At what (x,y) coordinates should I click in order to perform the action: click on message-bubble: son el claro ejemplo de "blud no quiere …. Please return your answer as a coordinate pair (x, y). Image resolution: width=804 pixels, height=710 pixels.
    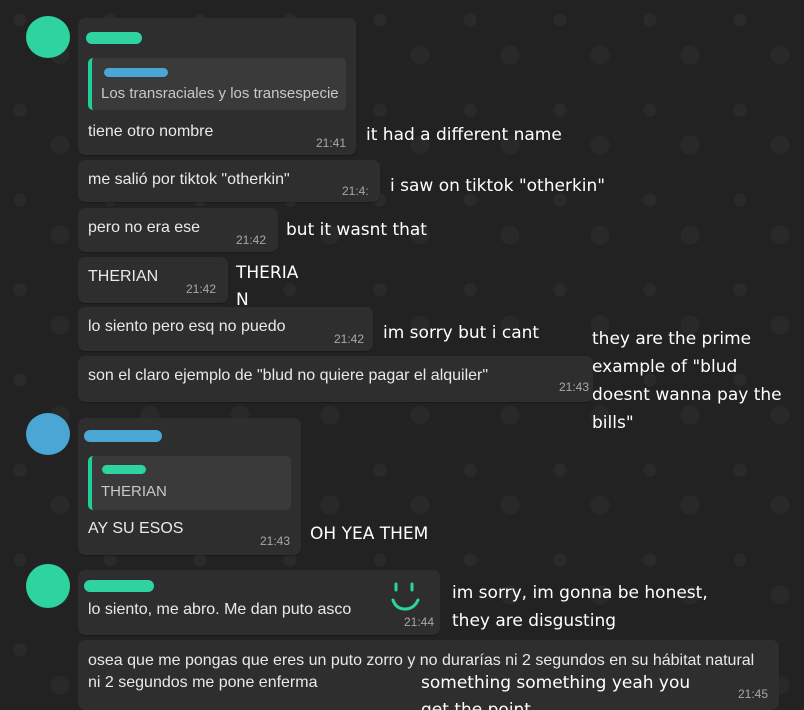
    Looking at the image, I should click on (335, 379).